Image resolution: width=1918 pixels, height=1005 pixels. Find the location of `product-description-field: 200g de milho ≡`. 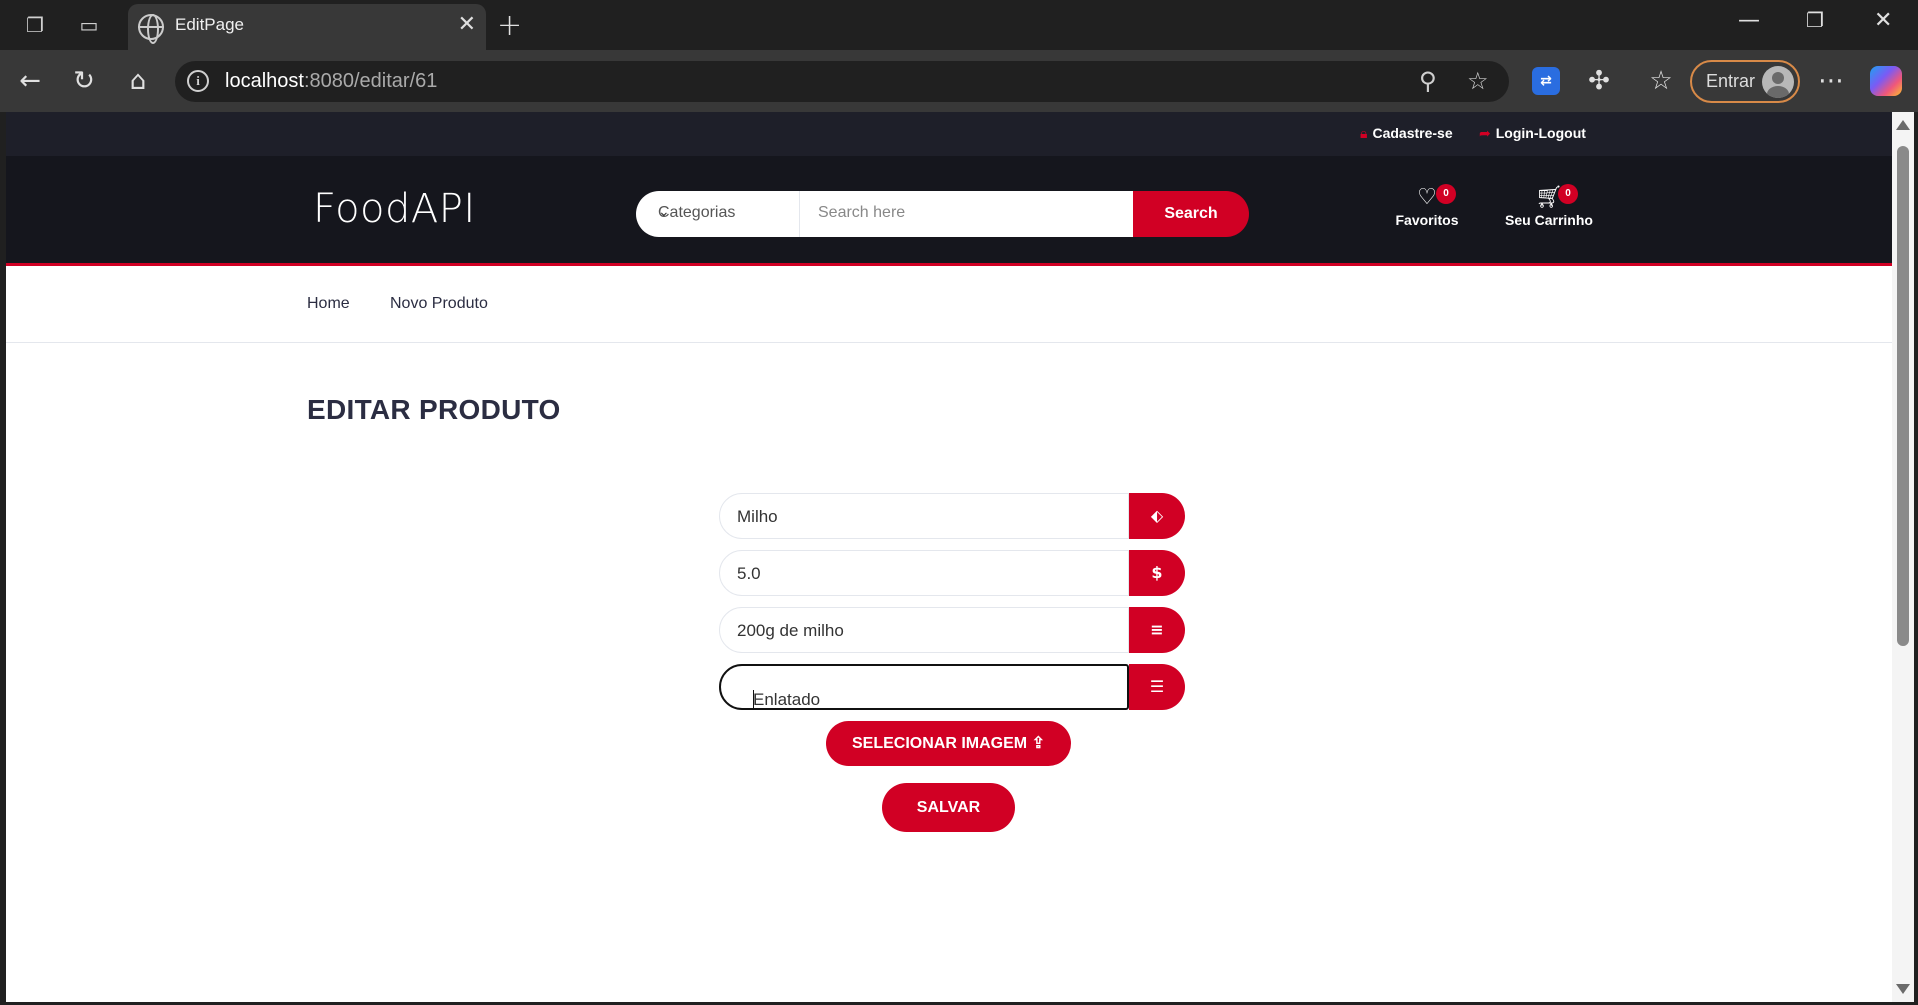

product-description-field: 200g de milho ≡ is located at coordinates (952, 630).